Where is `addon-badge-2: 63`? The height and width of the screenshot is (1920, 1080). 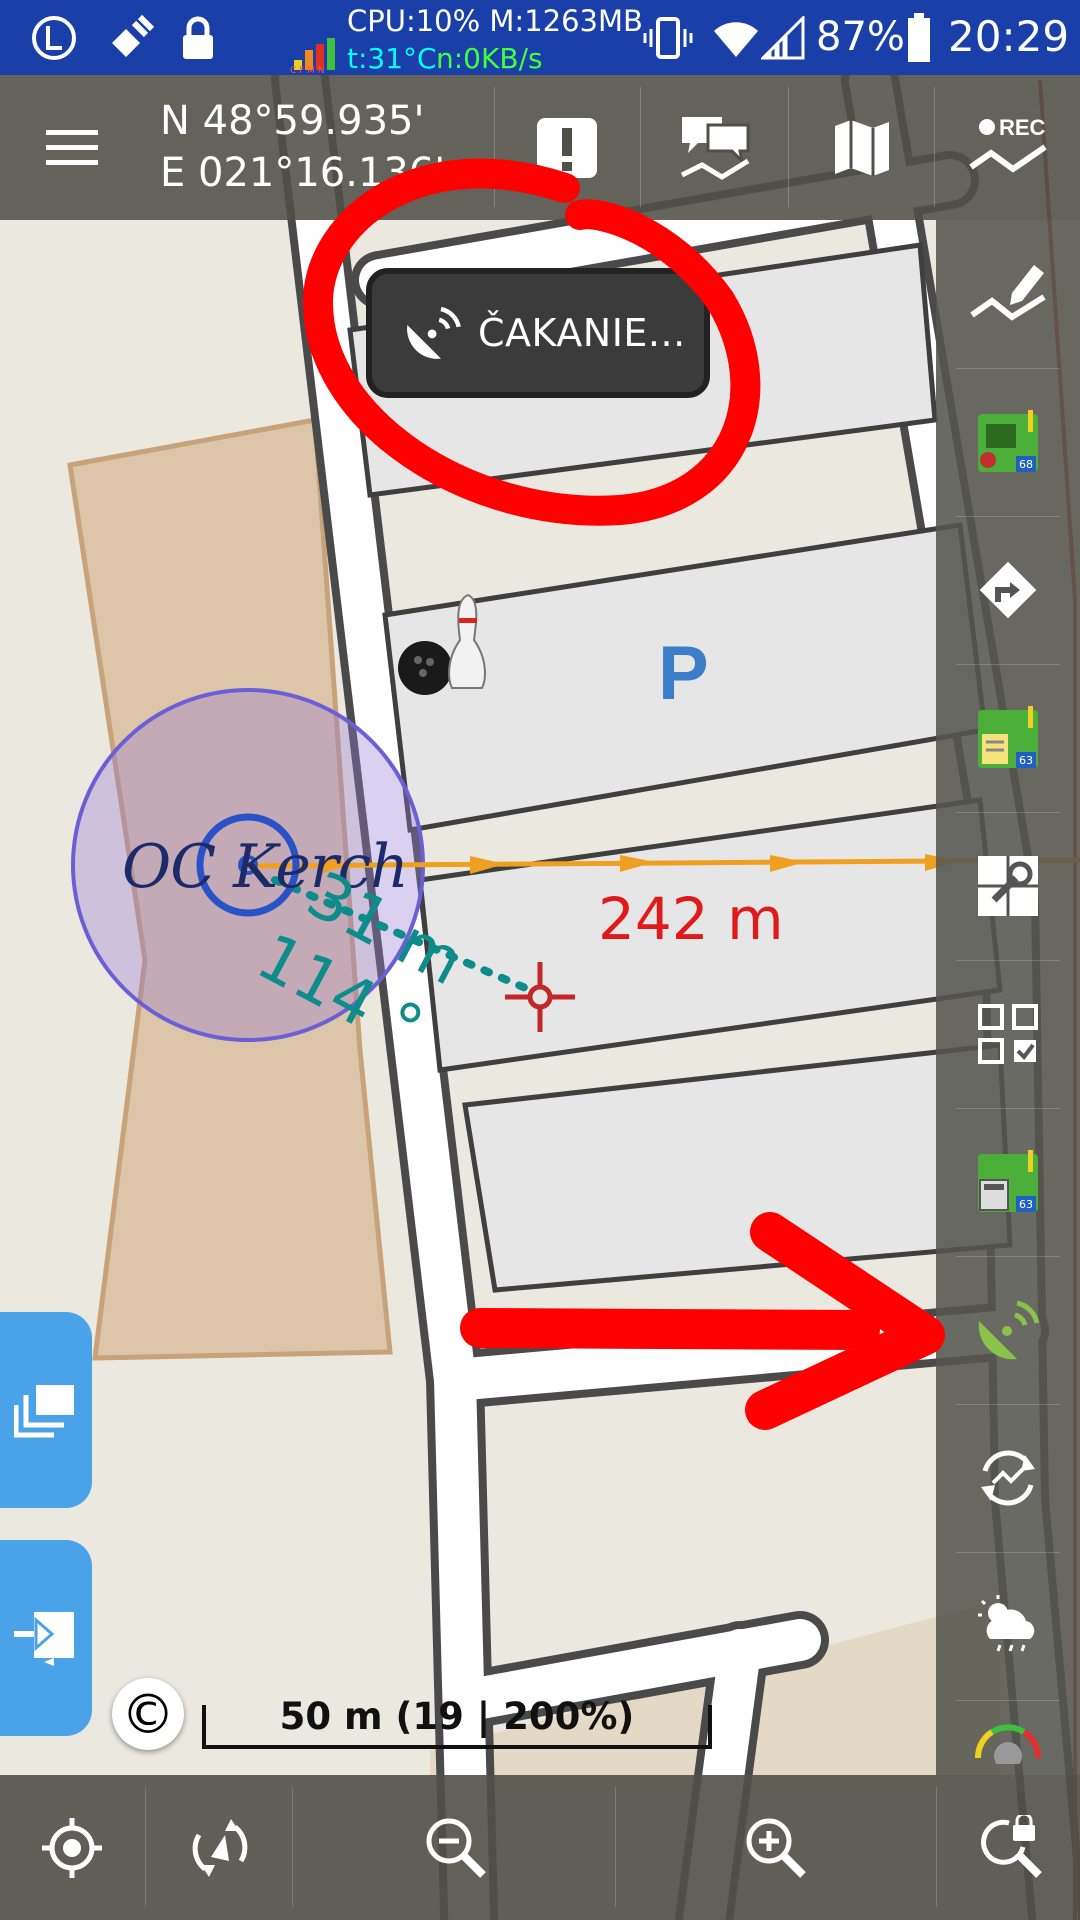
addon-badge-2: 63 is located at coordinates (1026, 760).